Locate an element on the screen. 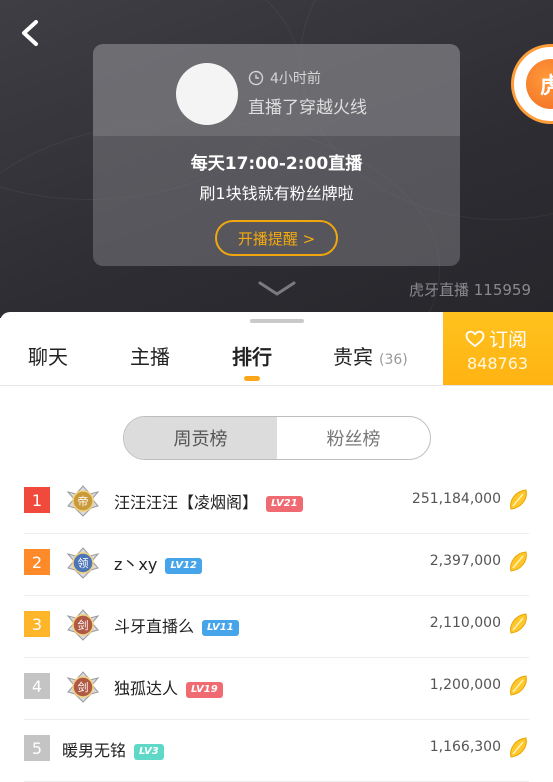 Image resolution: width=553 pixels, height=782 pixels. contribution-score: 2,110,000 is located at coordinates (465, 623).